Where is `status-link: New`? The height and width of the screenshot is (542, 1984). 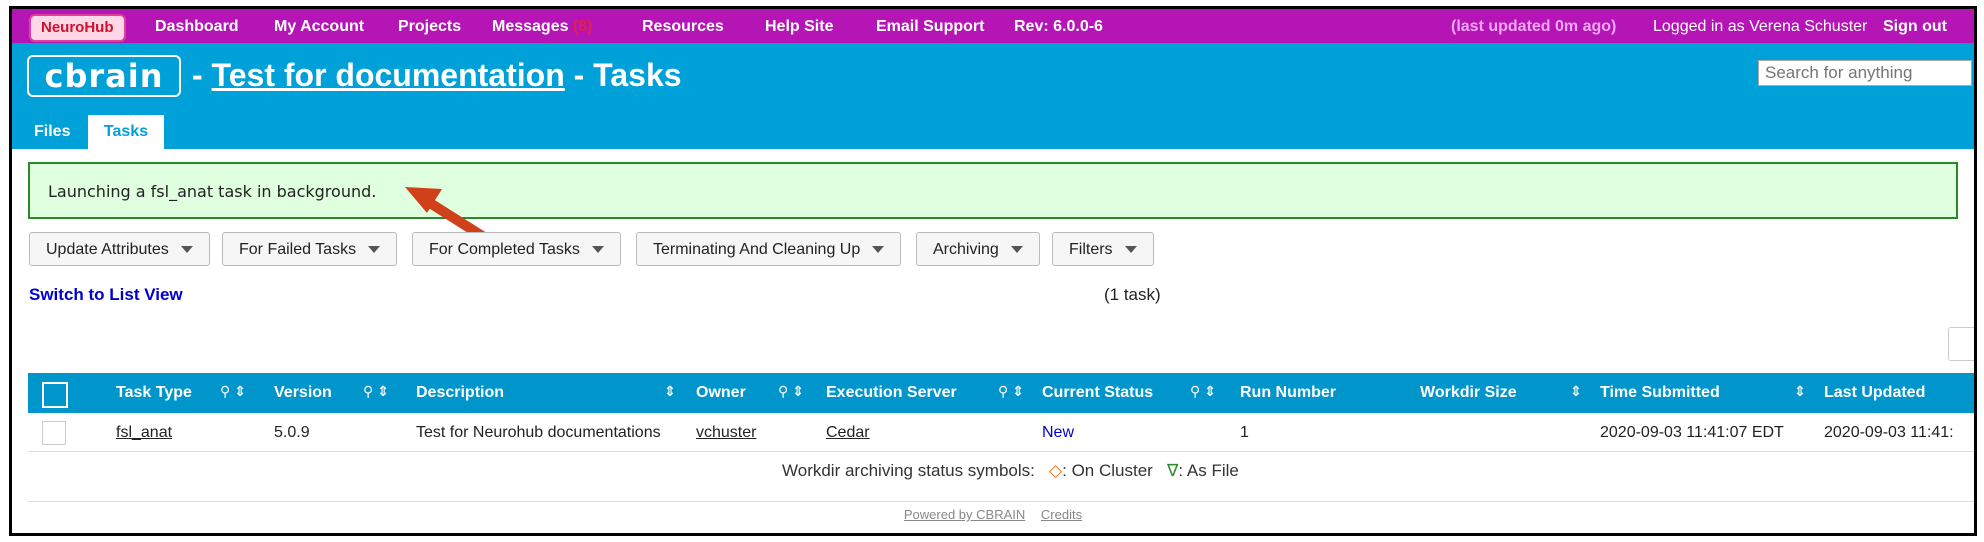 status-link: New is located at coordinates (1058, 433).